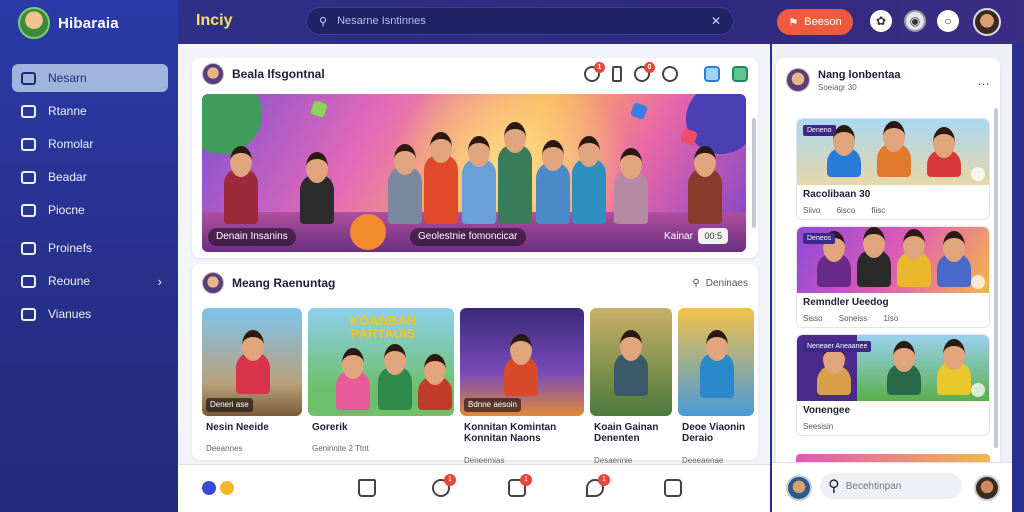 The width and height of the screenshot is (1024, 512). I want to click on post-tools: 1 0, so click(666, 72).